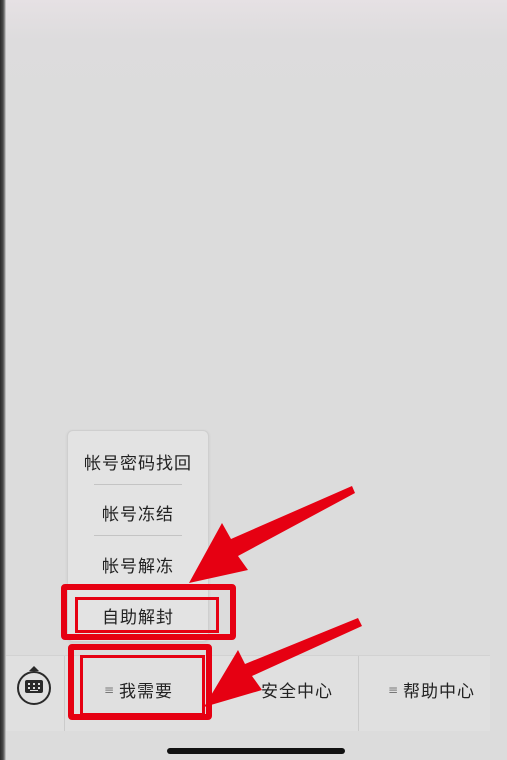 Image resolution: width=507 pixels, height=760 pixels. Describe the element at coordinates (256, 751) in the screenshot. I see `home-indicator` at that location.